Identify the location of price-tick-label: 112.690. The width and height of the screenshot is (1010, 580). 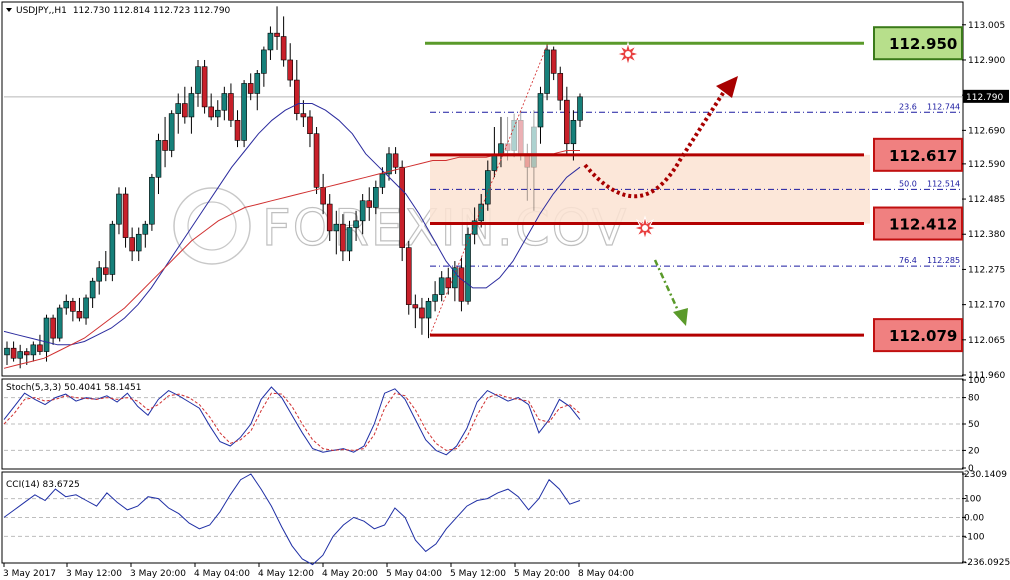
(986, 131).